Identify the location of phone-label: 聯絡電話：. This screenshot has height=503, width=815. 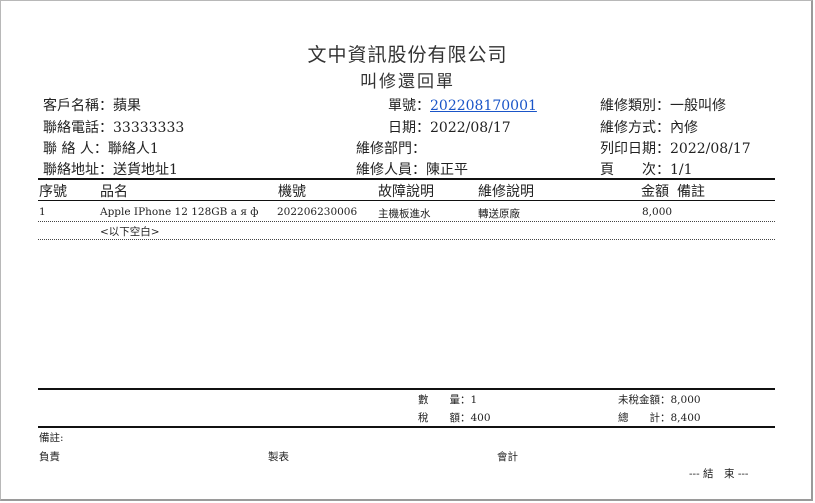
(78, 128).